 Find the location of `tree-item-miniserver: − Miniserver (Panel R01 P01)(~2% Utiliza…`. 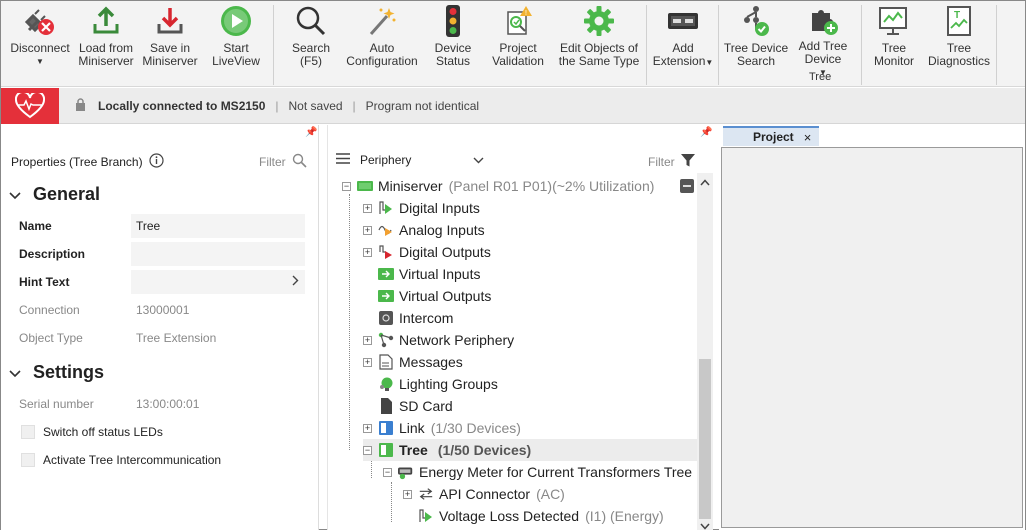

tree-item-miniserver: − Miniserver (Panel R01 P01)(~2% Utiliza… is located at coordinates (498, 186).